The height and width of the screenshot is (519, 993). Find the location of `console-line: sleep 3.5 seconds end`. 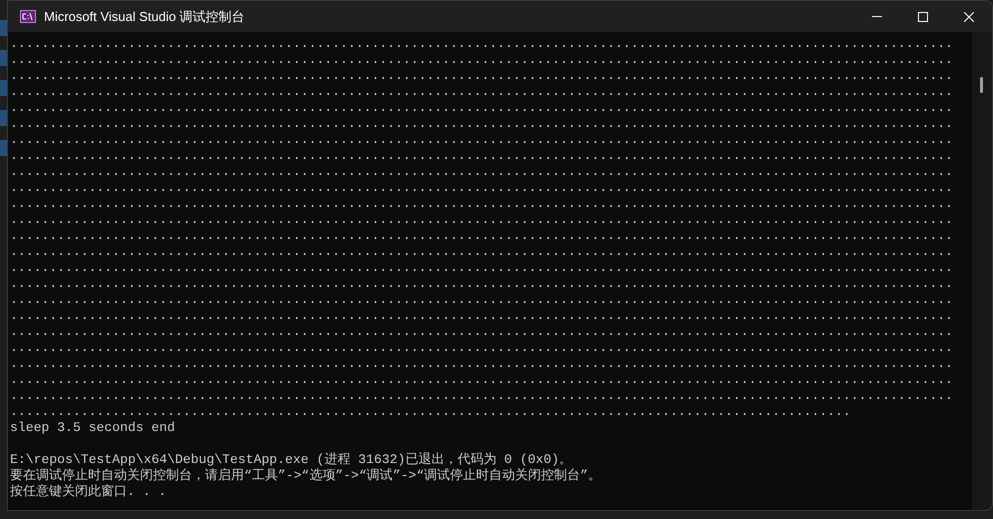

console-line: sleep 3.5 seconds end is located at coordinates (93, 428).